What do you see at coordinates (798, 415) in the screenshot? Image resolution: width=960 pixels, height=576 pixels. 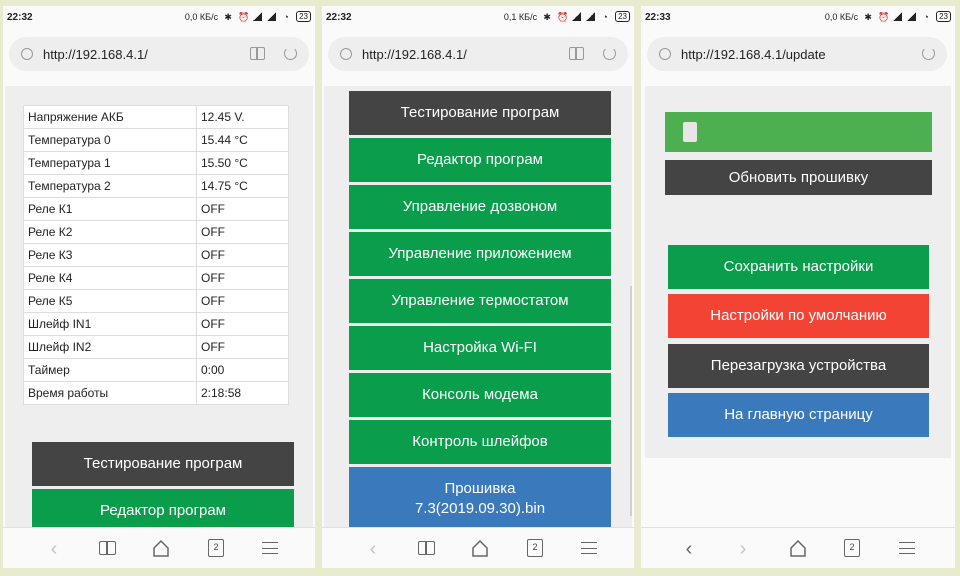 I see `home-page-button: На главную страницу` at bounding box center [798, 415].